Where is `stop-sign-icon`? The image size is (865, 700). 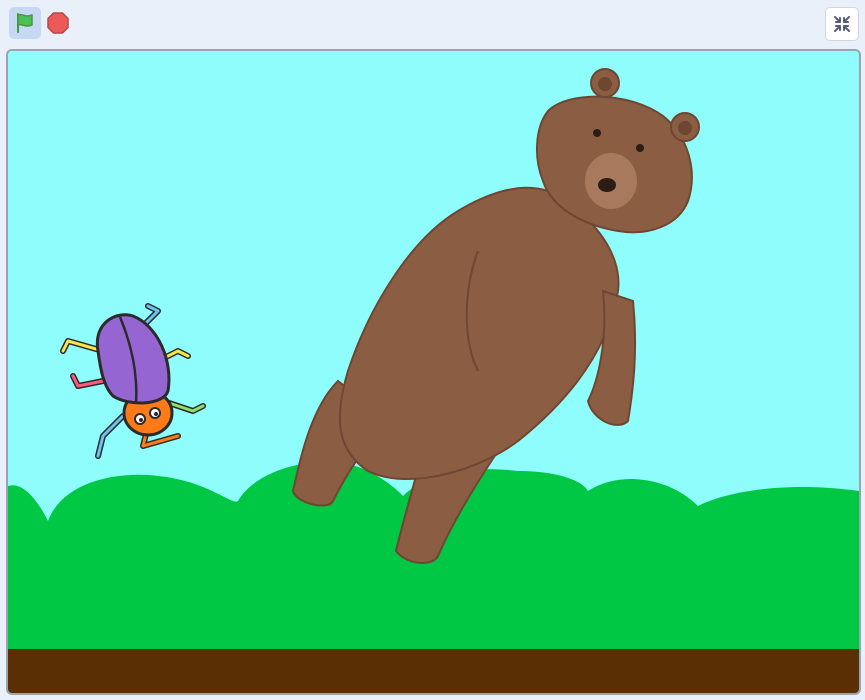 stop-sign-icon is located at coordinates (58, 23).